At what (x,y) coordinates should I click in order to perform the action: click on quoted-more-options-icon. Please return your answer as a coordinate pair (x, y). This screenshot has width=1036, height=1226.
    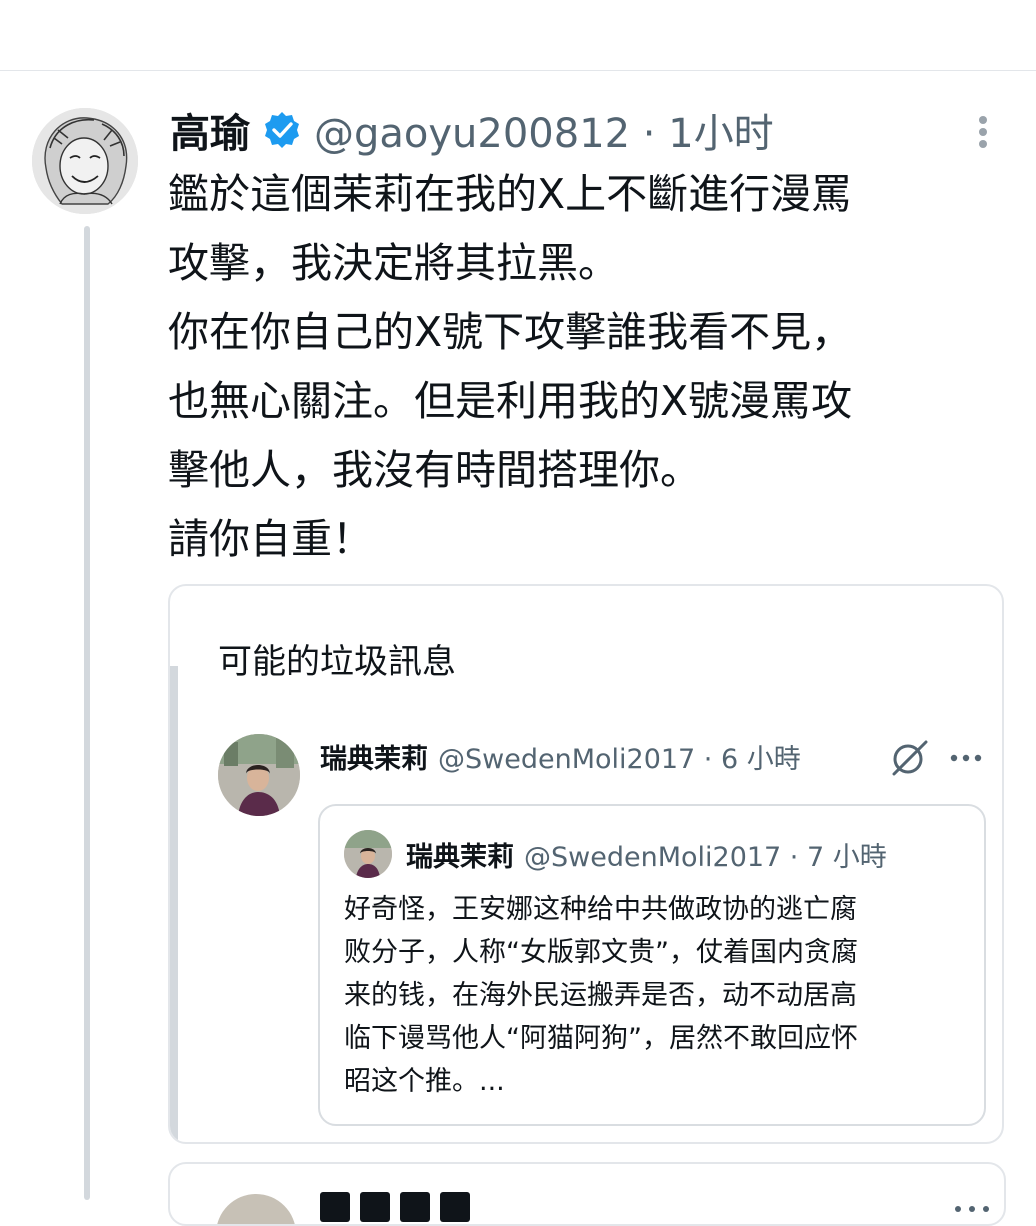
    Looking at the image, I should click on (966, 758).